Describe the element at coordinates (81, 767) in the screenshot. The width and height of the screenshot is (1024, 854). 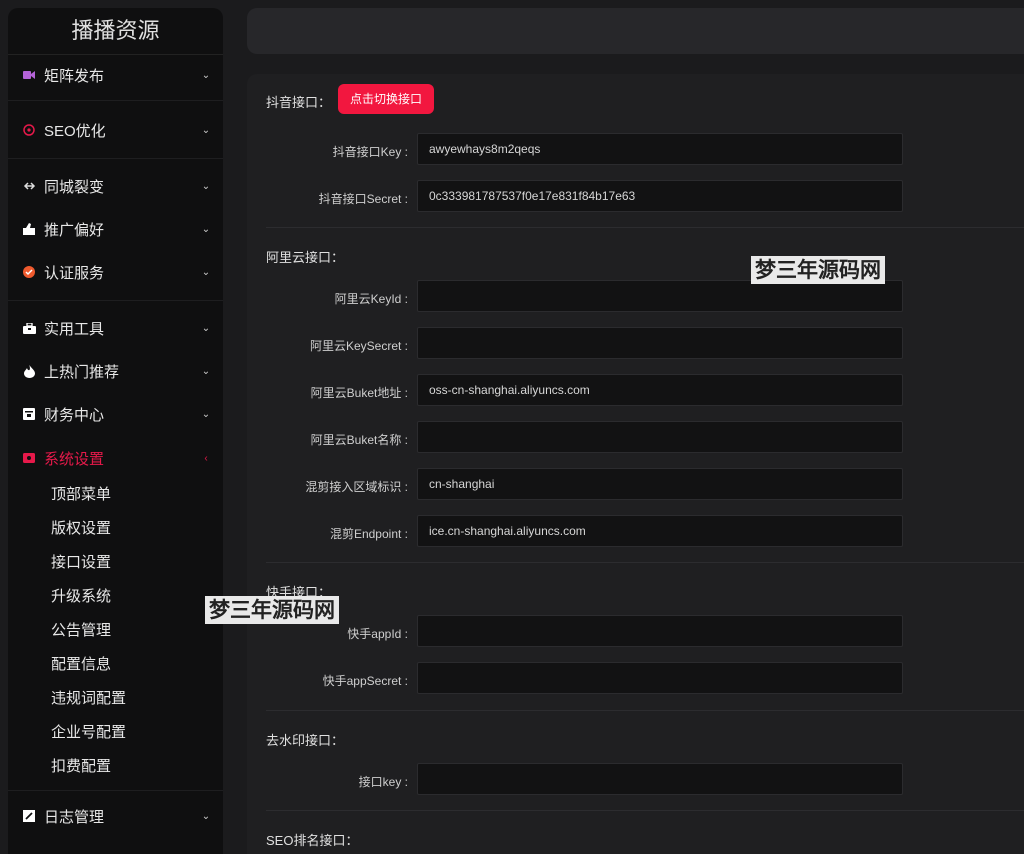
I see `submenu-item-billing: 扣费配置` at that location.